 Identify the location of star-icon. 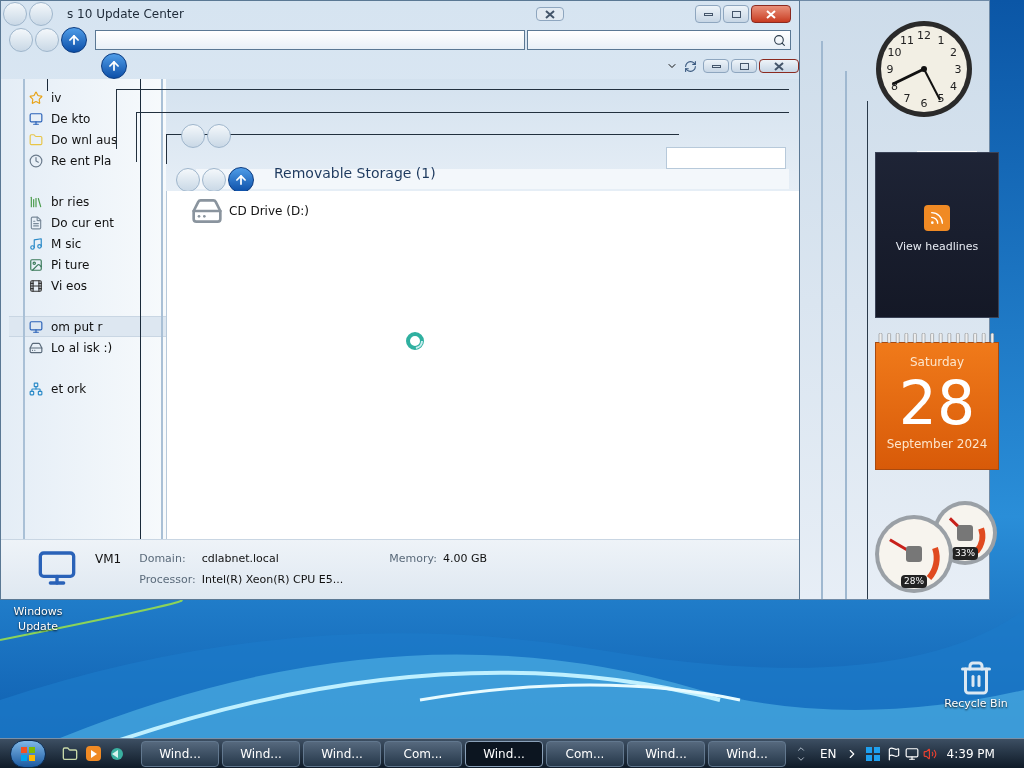
(36, 97).